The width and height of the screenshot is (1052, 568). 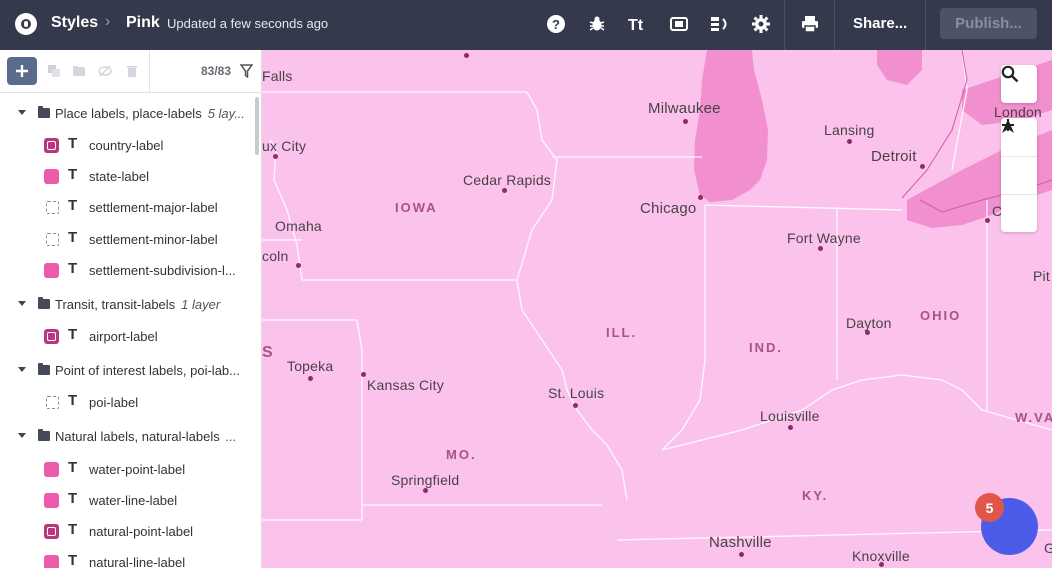 I want to click on city-label: Detroit, so click(x=894, y=156).